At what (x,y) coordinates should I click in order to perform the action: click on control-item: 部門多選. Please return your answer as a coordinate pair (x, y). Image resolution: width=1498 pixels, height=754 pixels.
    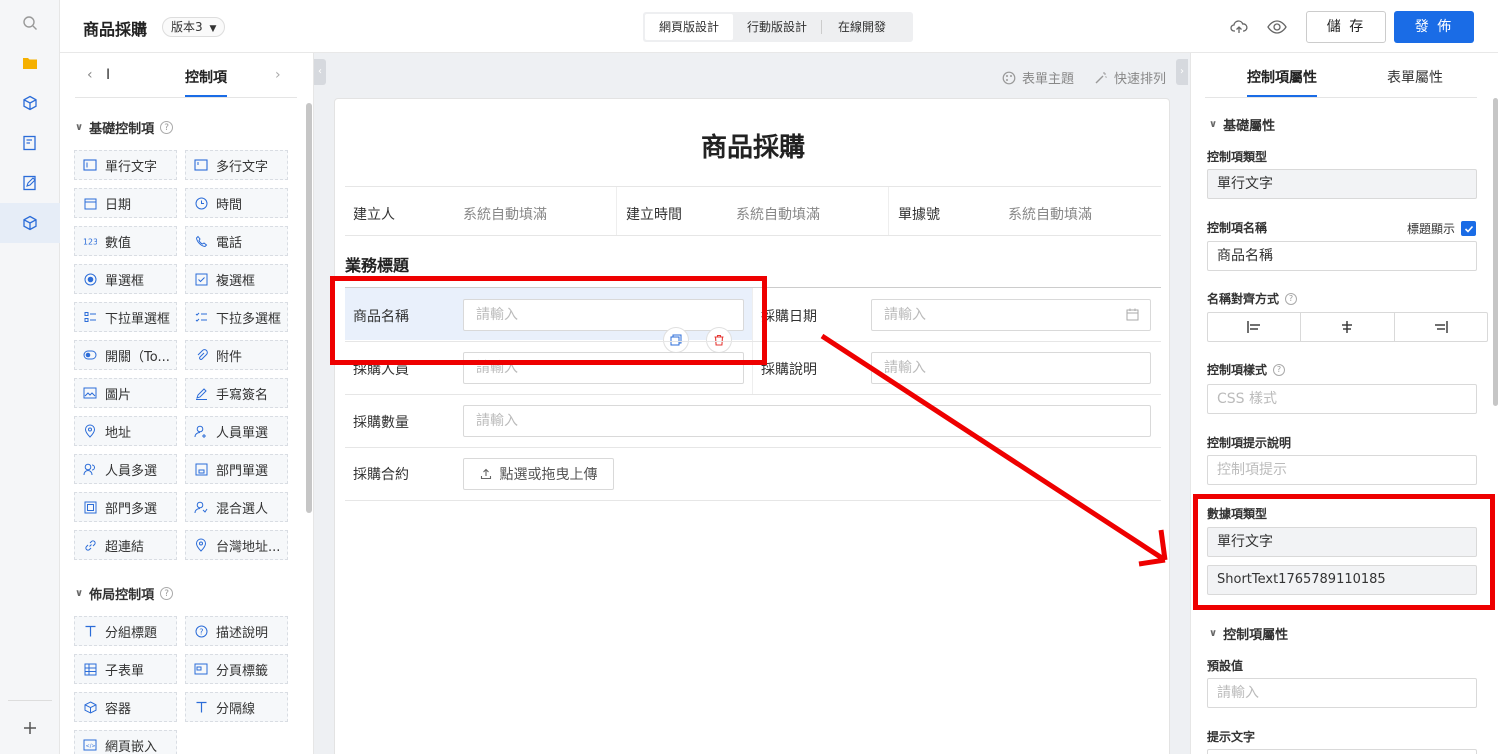
    Looking at the image, I should click on (125, 507).